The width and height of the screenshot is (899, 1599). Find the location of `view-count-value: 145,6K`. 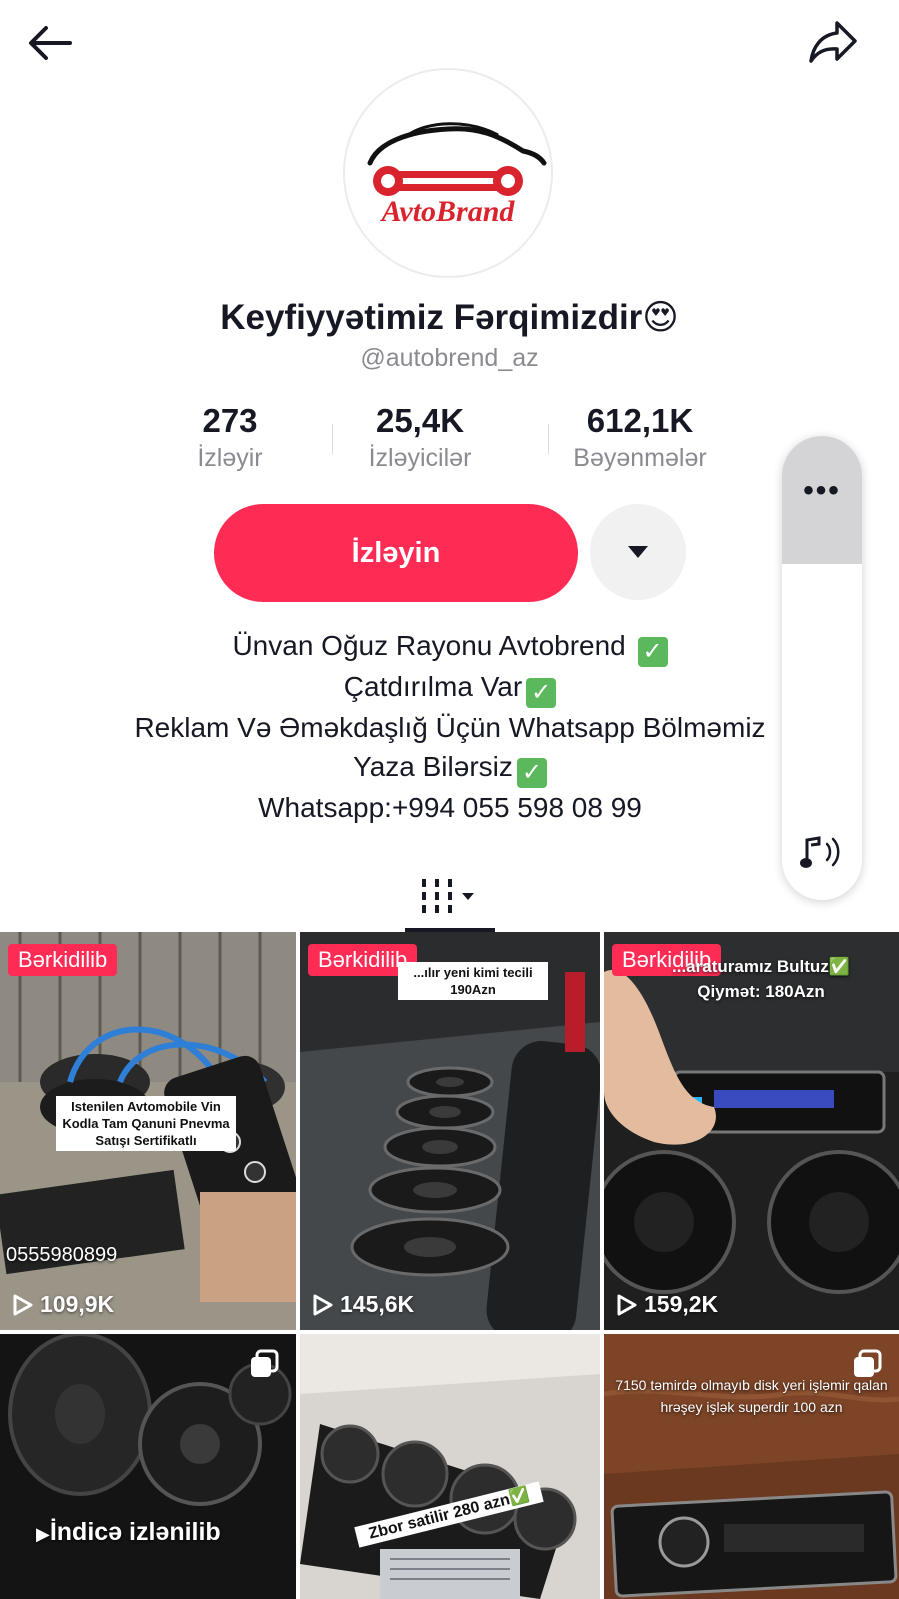

view-count-value: 145,6K is located at coordinates (377, 1304).